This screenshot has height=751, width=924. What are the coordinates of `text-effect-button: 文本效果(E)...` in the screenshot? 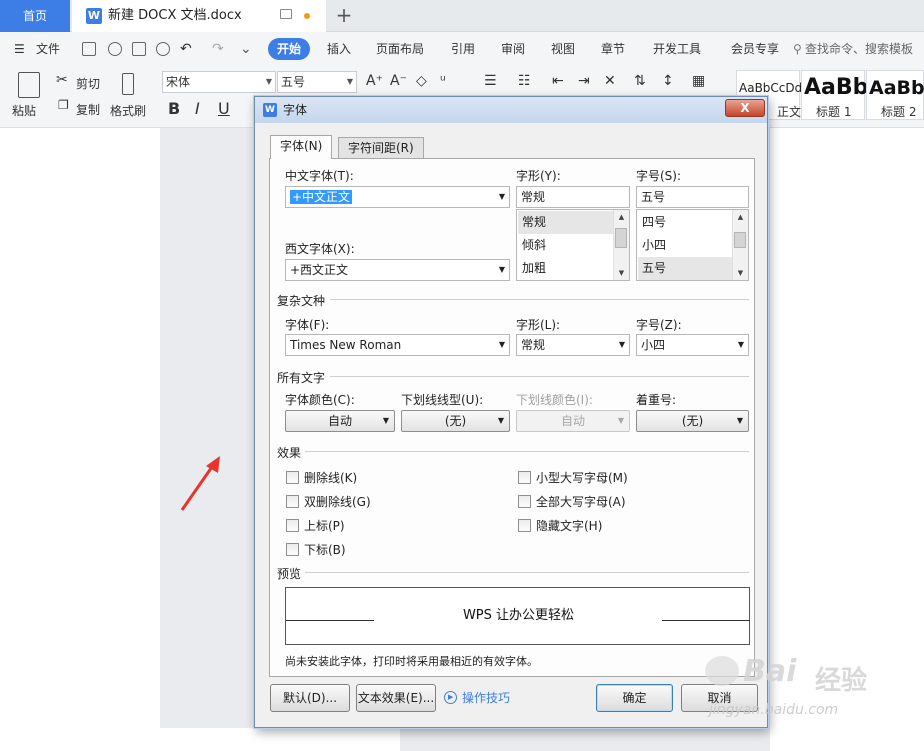 It's located at (396, 698).